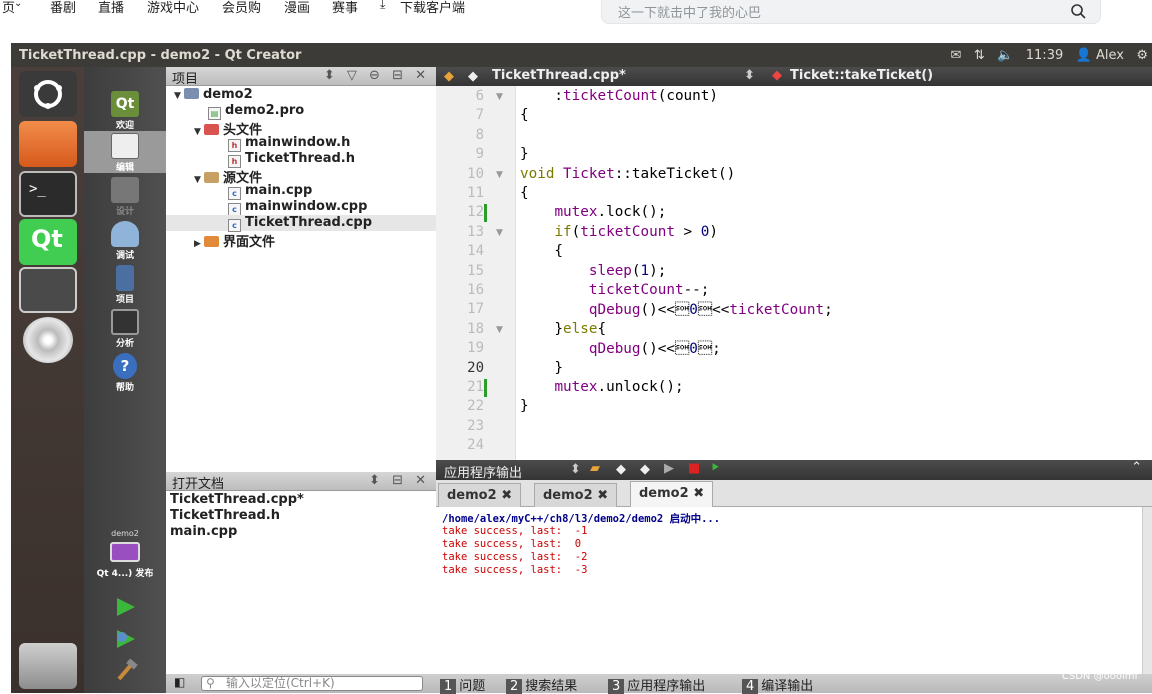  I want to click on expand-arrow-icon: ▶, so click(199, 244).